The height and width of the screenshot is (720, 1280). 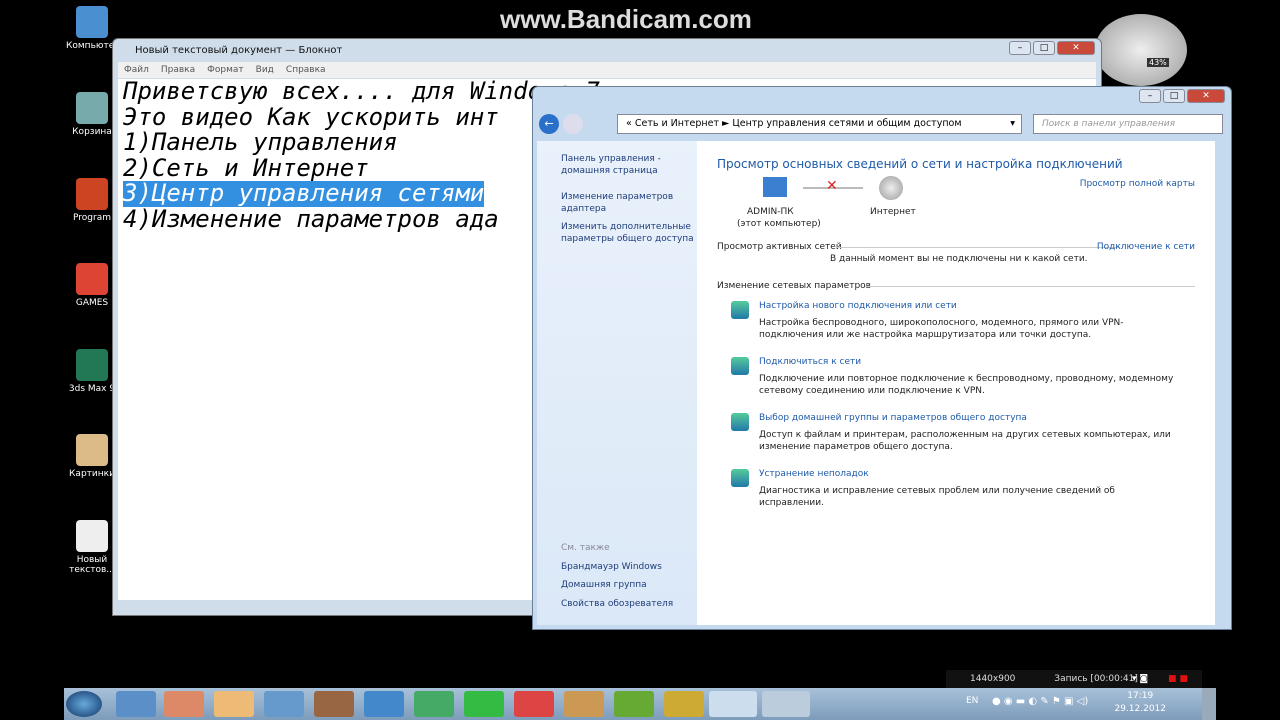 What do you see at coordinates (740, 478) in the screenshot?
I see `troubleshoot-icon` at bounding box center [740, 478].